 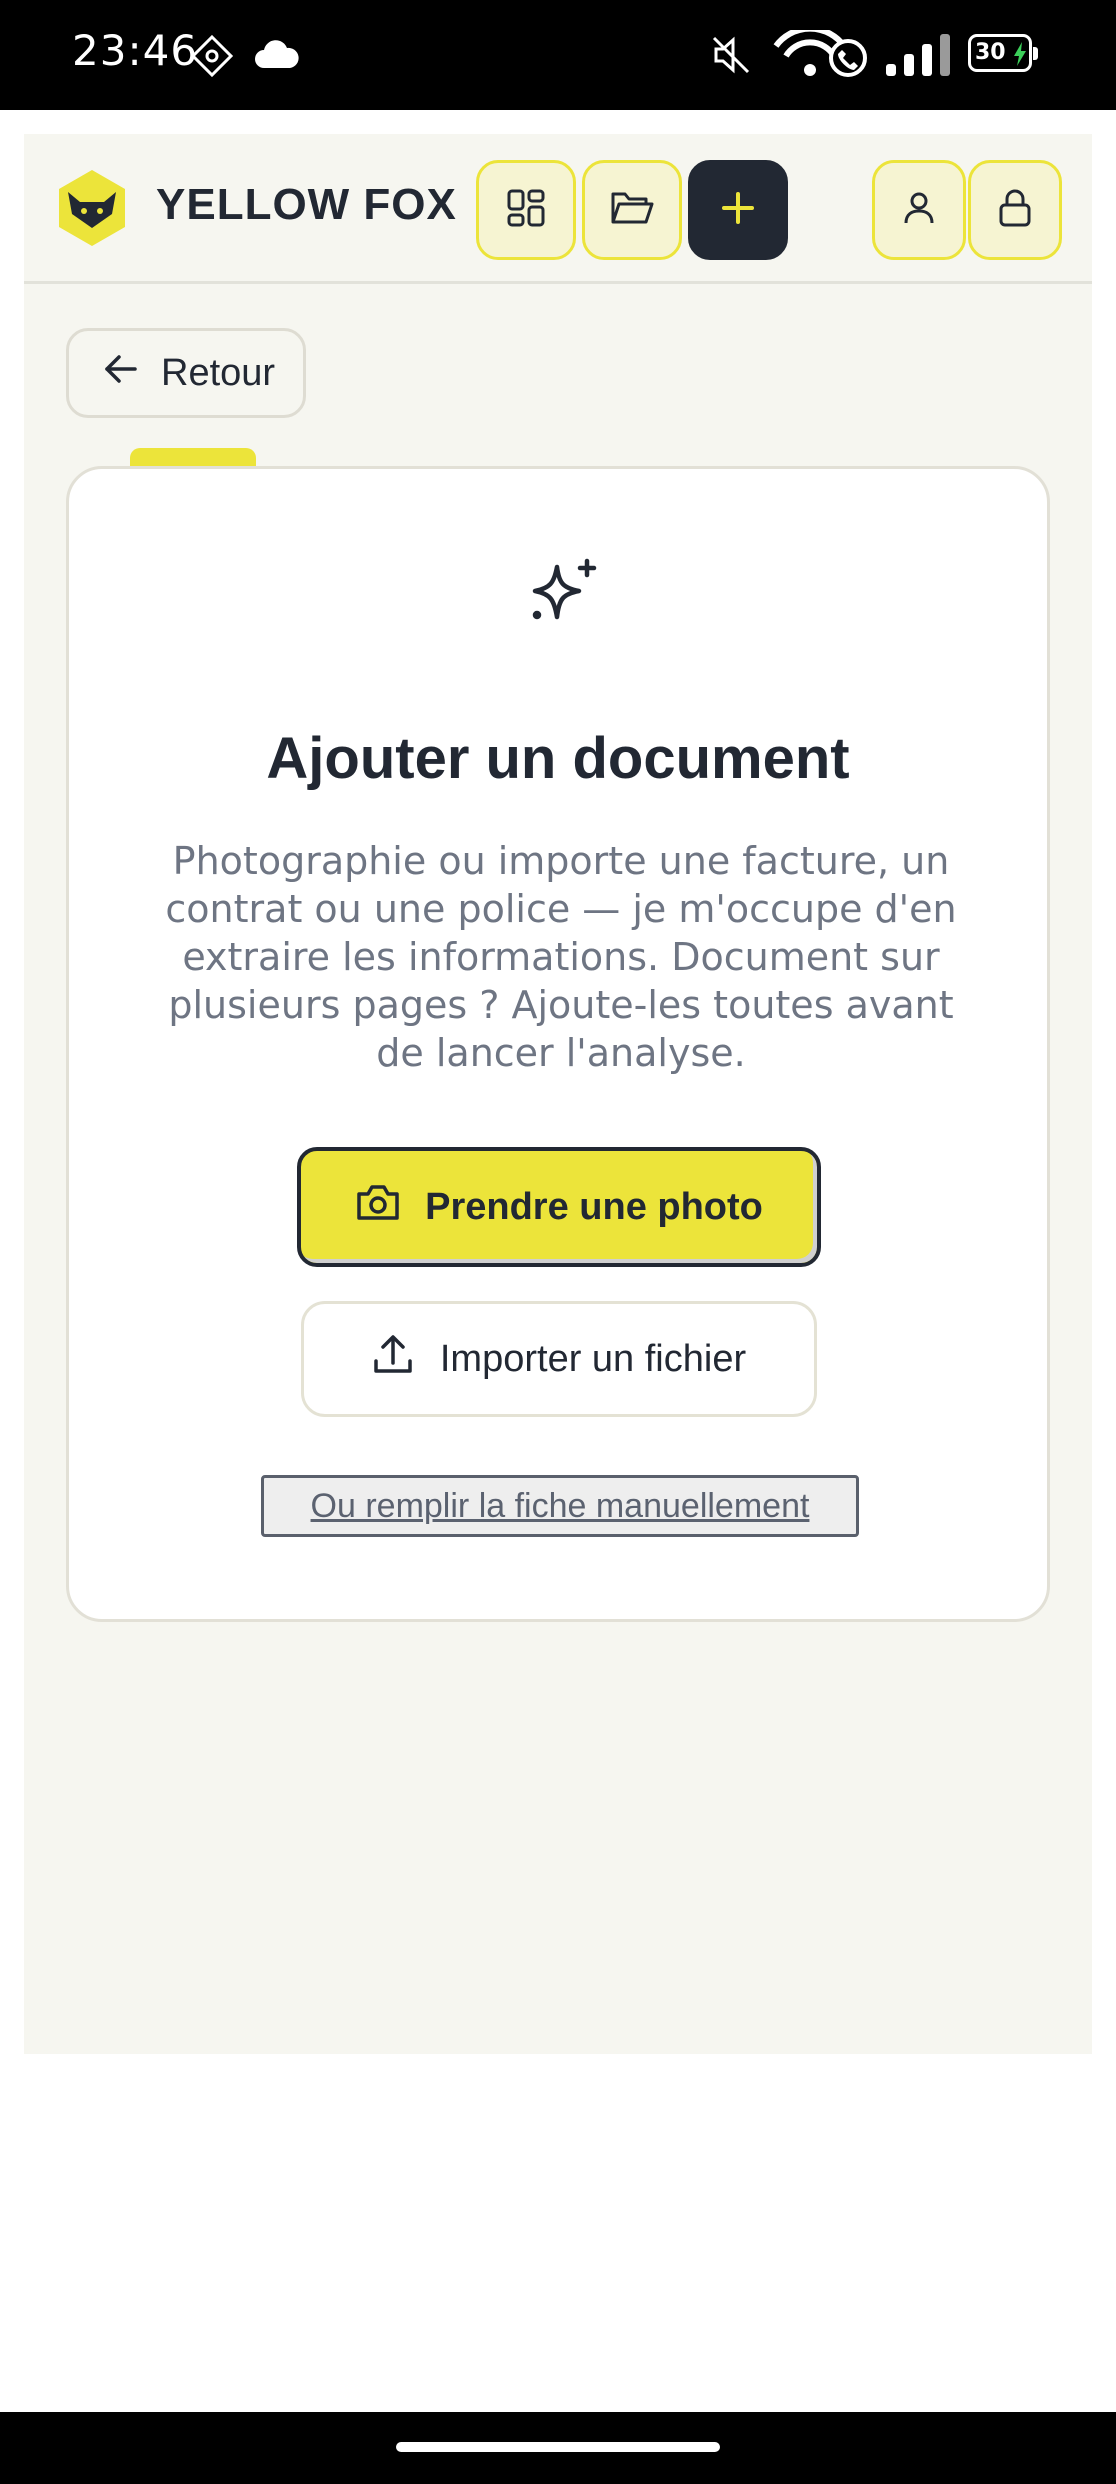 I want to click on lock-button, so click(x=1015, y=210).